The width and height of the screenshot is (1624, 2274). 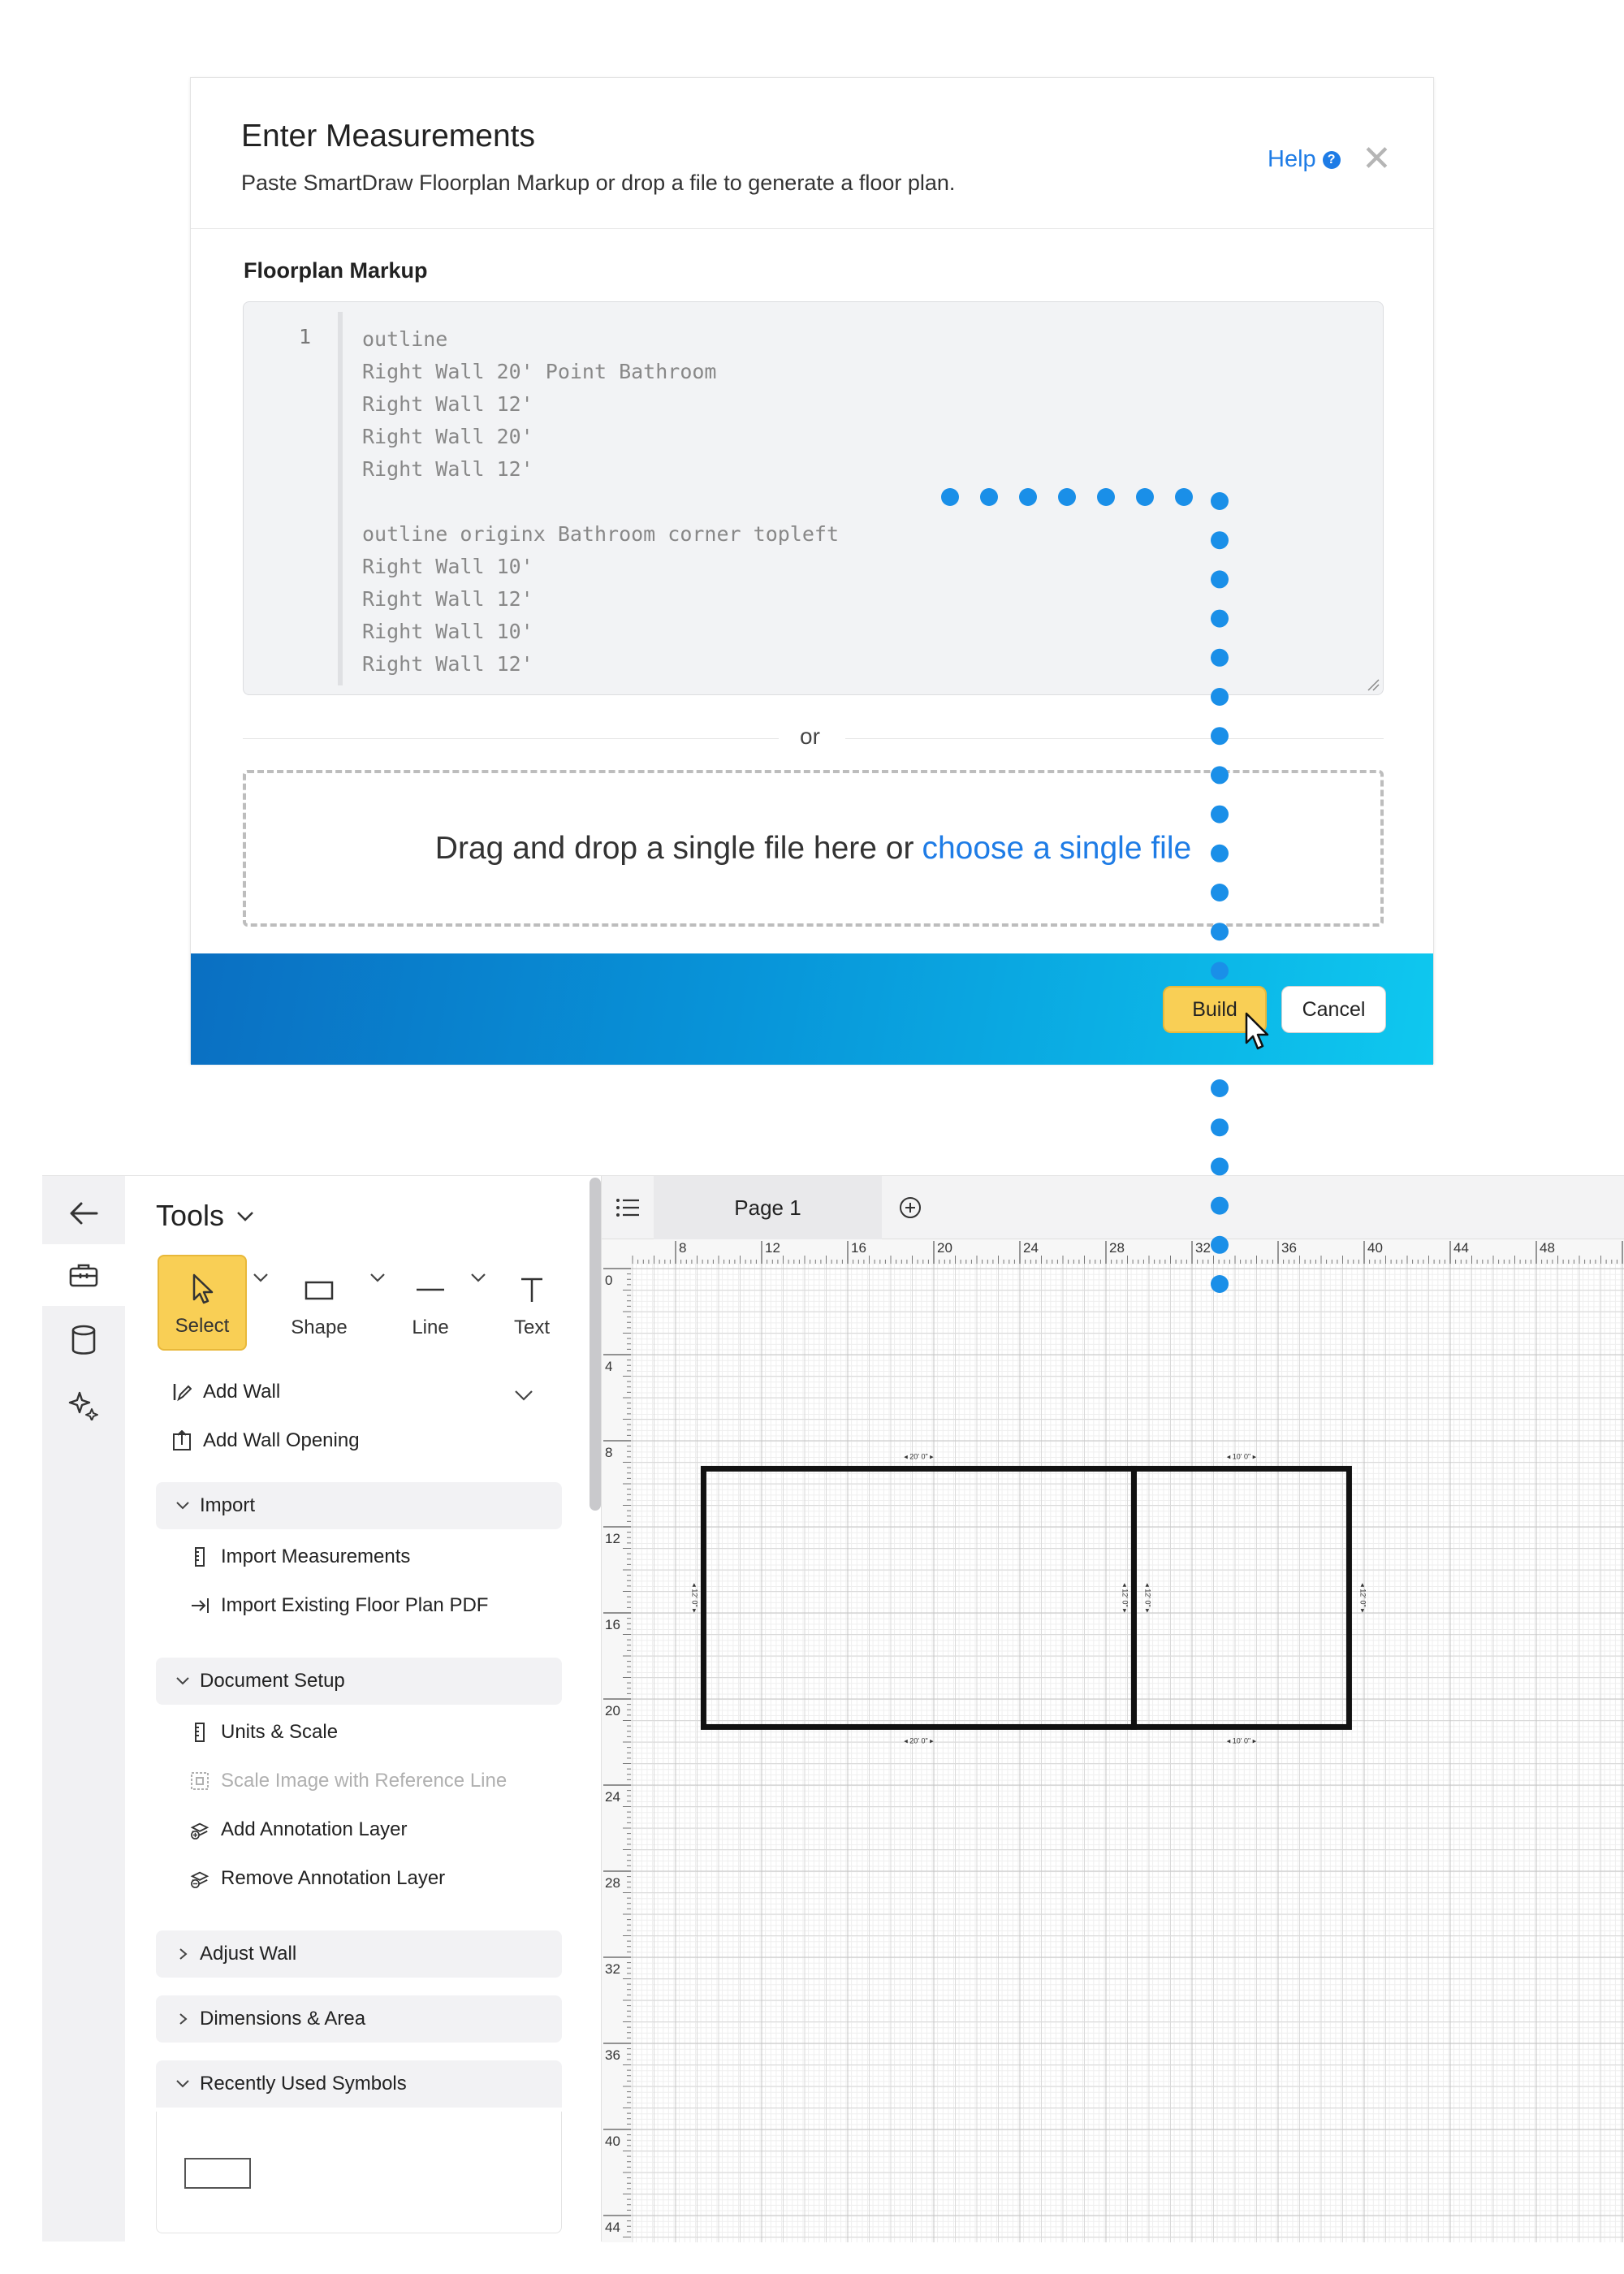 What do you see at coordinates (1242, 1740) in the screenshot?
I see `dimension-label: ◂ 10' 0" ▸` at bounding box center [1242, 1740].